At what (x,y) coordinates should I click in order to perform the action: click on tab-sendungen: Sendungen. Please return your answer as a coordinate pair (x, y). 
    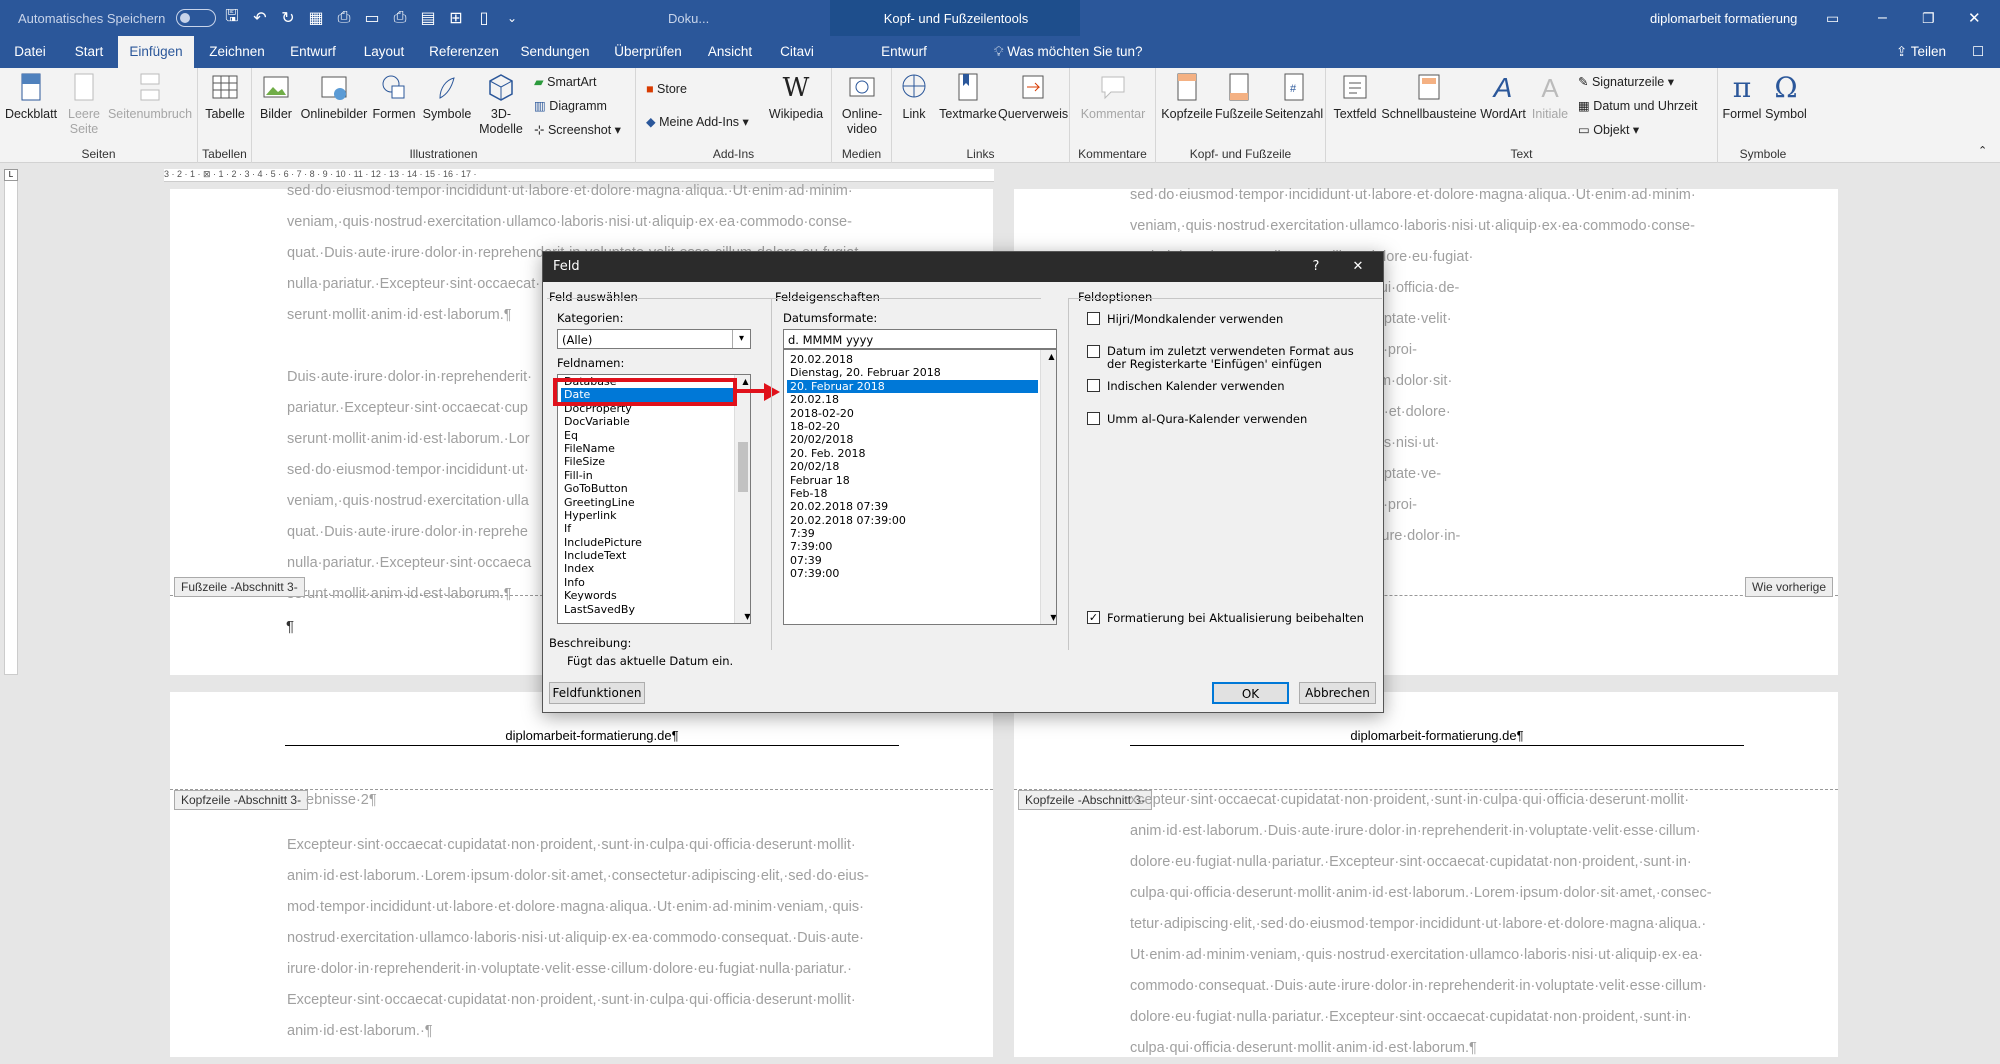
    Looking at the image, I should click on (555, 52).